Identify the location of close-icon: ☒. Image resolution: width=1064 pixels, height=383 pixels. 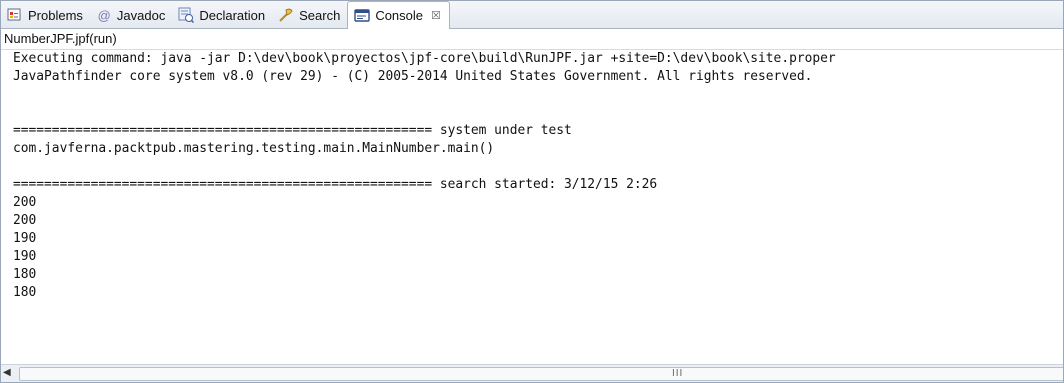
(436, 15).